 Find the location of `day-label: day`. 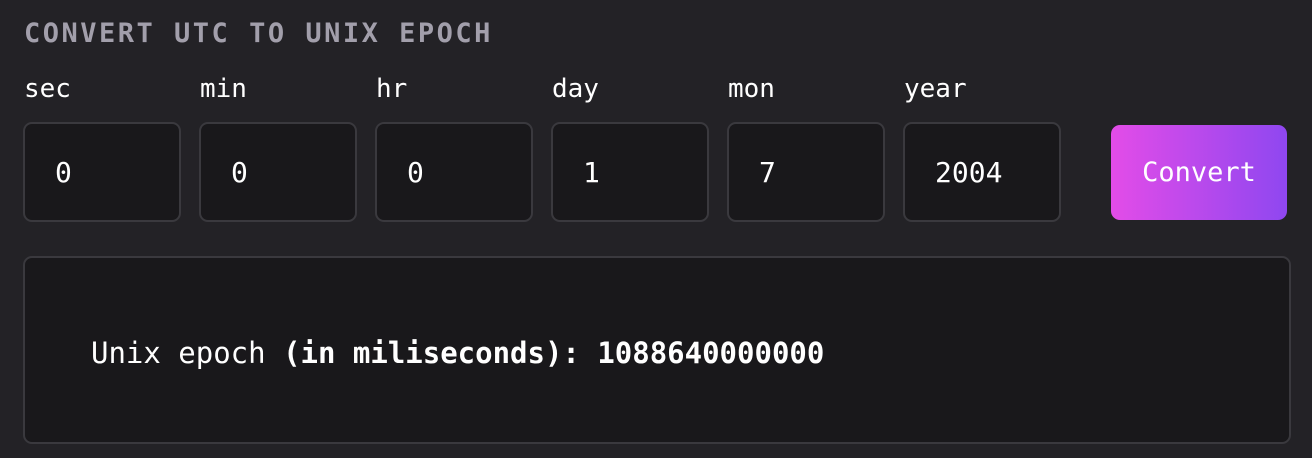

day-label: day is located at coordinates (575, 89).